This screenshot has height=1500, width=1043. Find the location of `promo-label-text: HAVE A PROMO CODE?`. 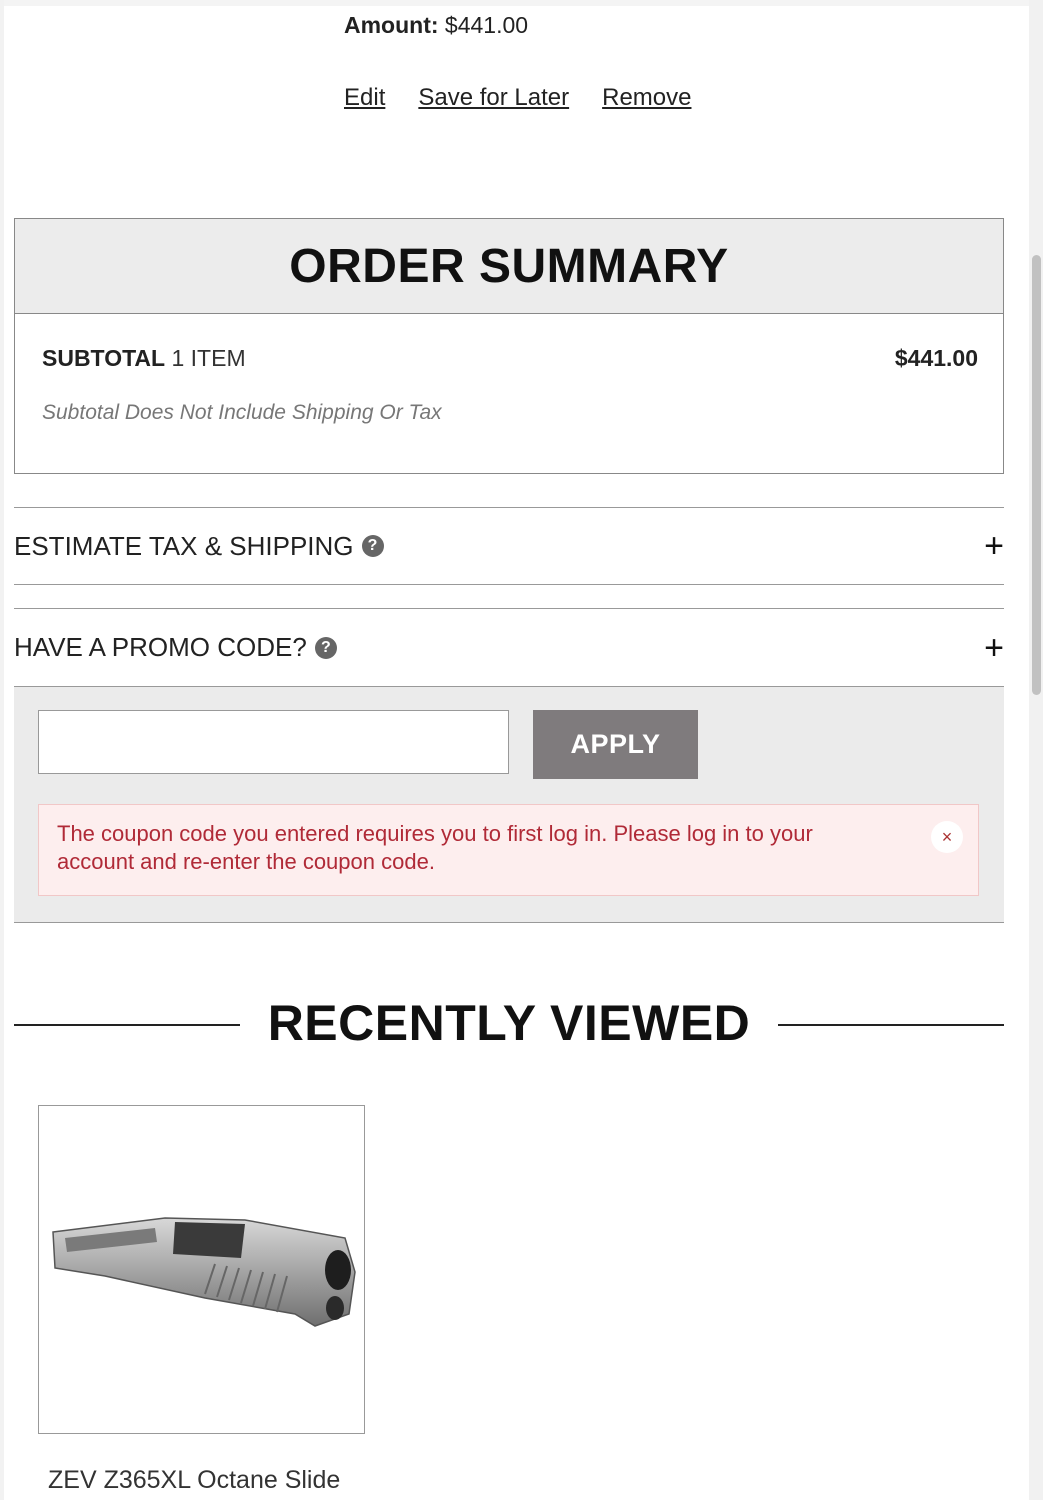

promo-label-text: HAVE A PROMO CODE? is located at coordinates (160, 647).